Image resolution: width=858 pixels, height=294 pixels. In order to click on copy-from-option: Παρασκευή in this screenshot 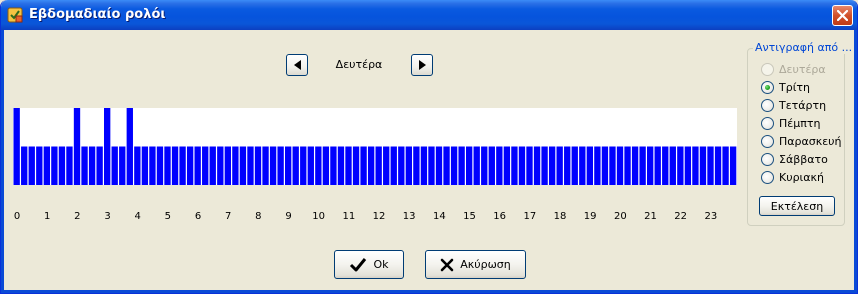, I will do `click(801, 141)`.